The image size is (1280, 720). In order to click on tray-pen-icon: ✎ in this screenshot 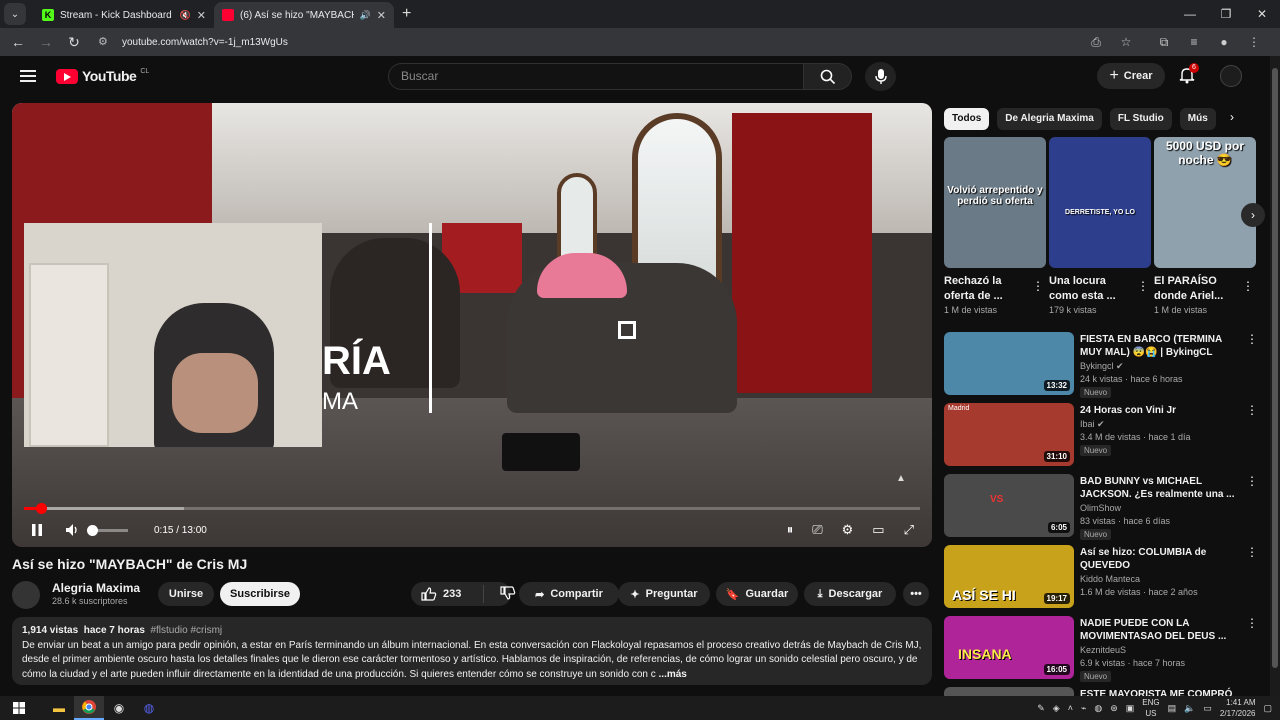, I will do `click(1041, 708)`.